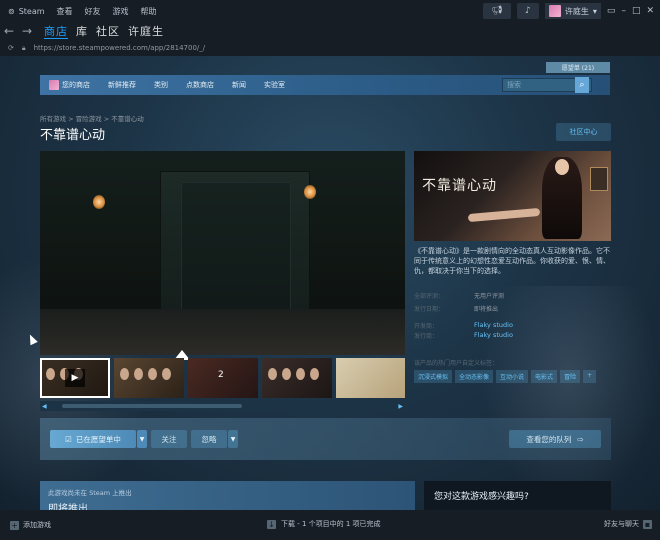 This screenshot has height=540, width=660. What do you see at coordinates (65, 11) in the screenshot?
I see `menu-view: 查看` at bounding box center [65, 11].